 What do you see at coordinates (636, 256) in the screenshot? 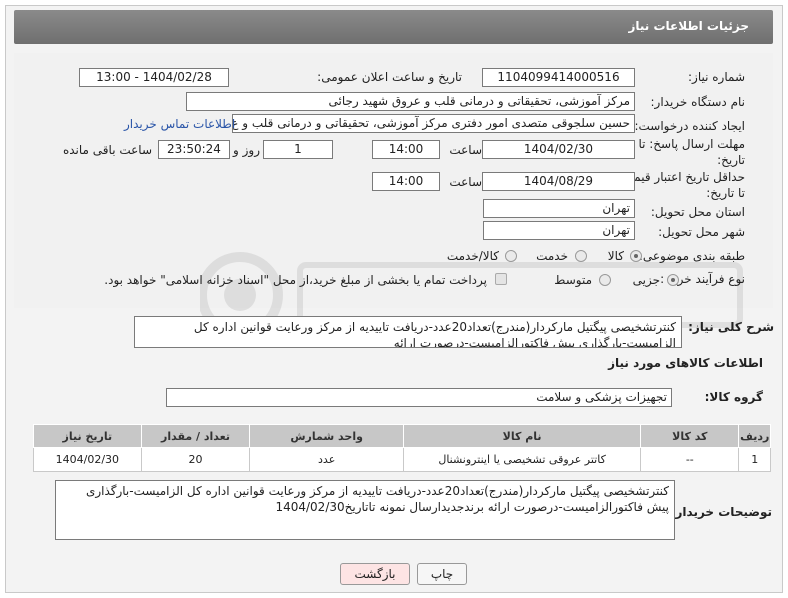
I see `category-radio-goods` at bounding box center [636, 256].